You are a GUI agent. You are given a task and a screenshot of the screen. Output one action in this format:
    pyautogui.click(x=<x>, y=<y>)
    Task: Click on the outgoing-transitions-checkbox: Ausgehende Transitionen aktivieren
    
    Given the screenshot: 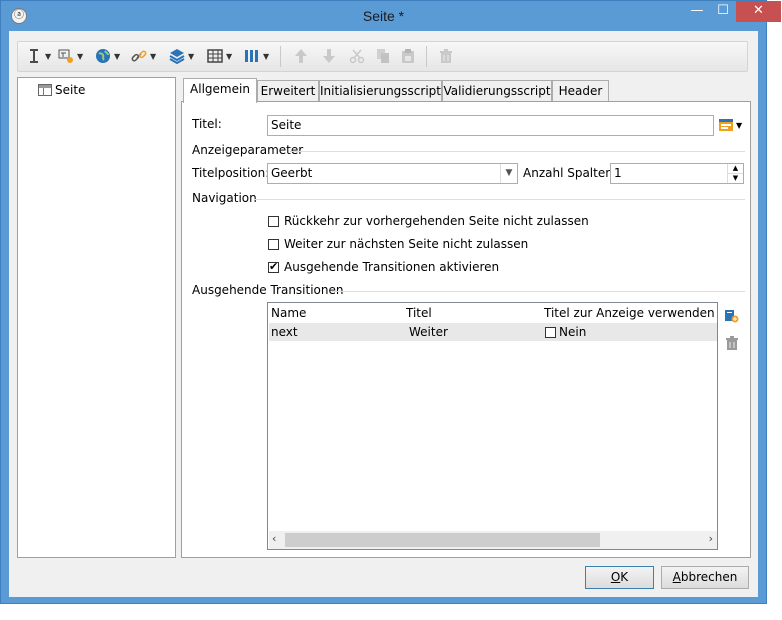 What is the action you would take?
    pyautogui.click(x=383, y=267)
    